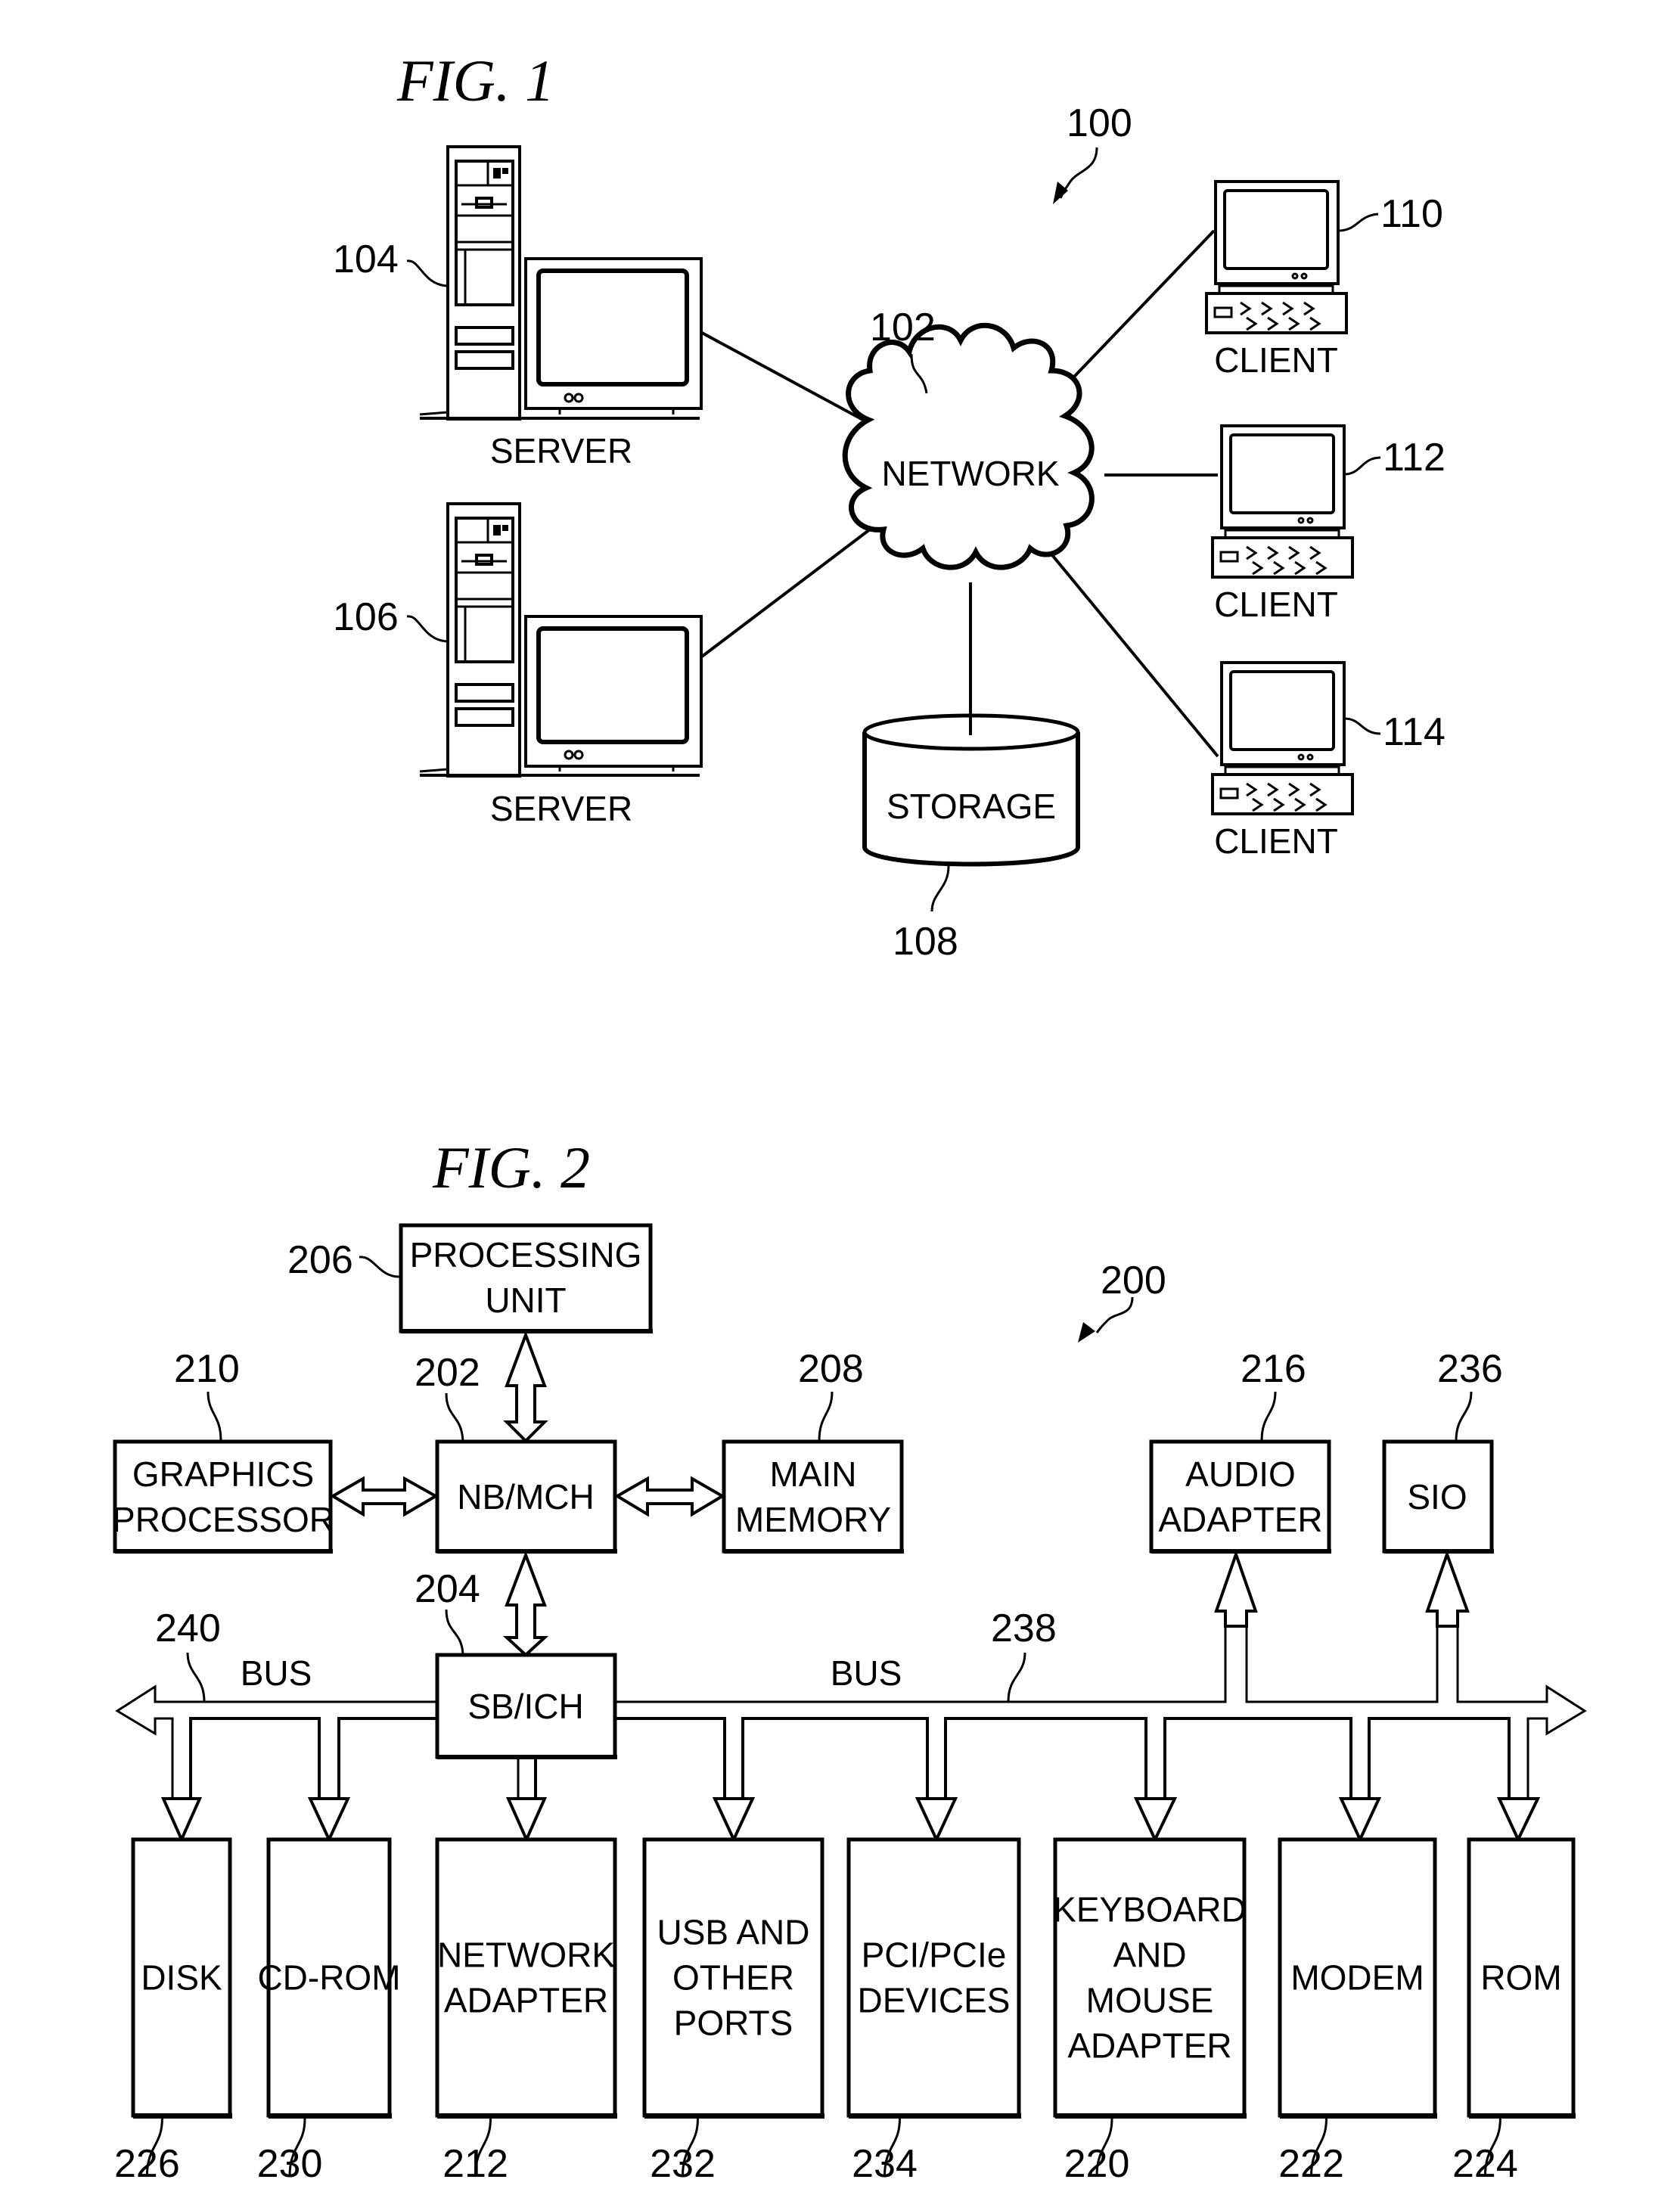  I want to click on server-106-ref: 106, so click(366, 617).